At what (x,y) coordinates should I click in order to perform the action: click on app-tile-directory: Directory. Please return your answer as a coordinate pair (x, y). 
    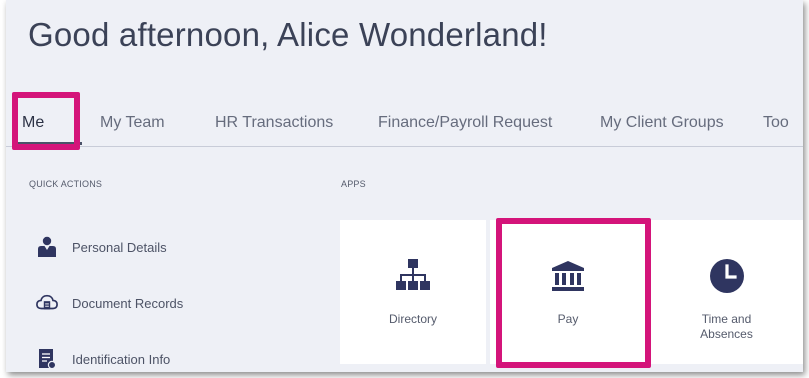
    Looking at the image, I should click on (413, 292).